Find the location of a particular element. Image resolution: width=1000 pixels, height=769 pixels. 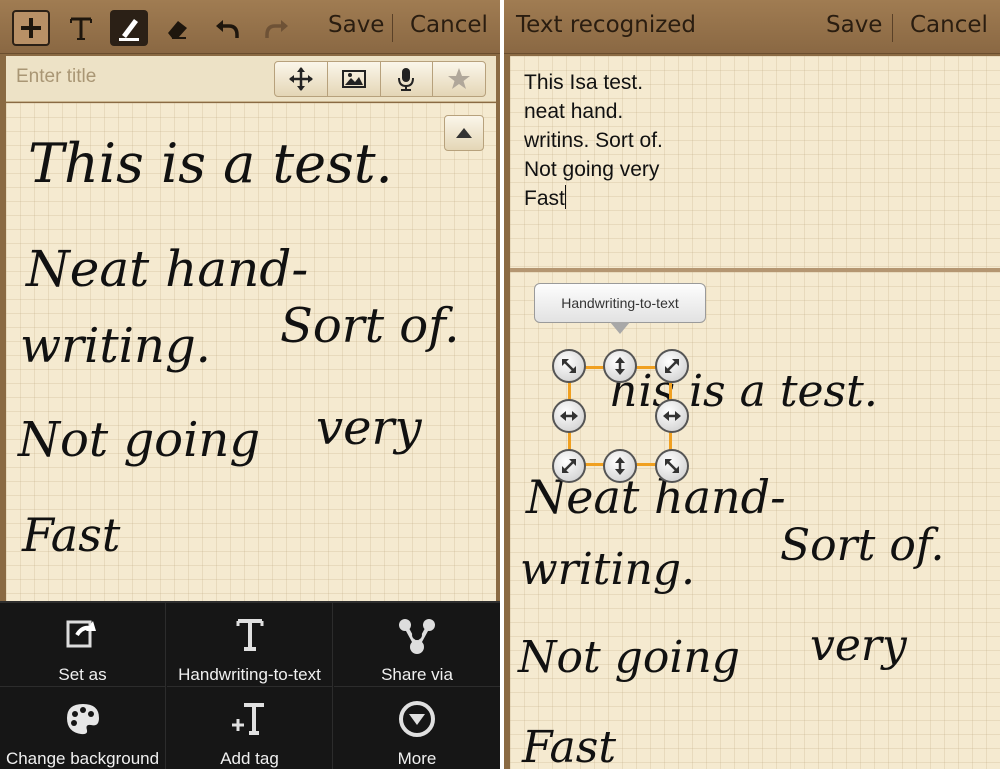

chevron-up-icon is located at coordinates (464, 133).